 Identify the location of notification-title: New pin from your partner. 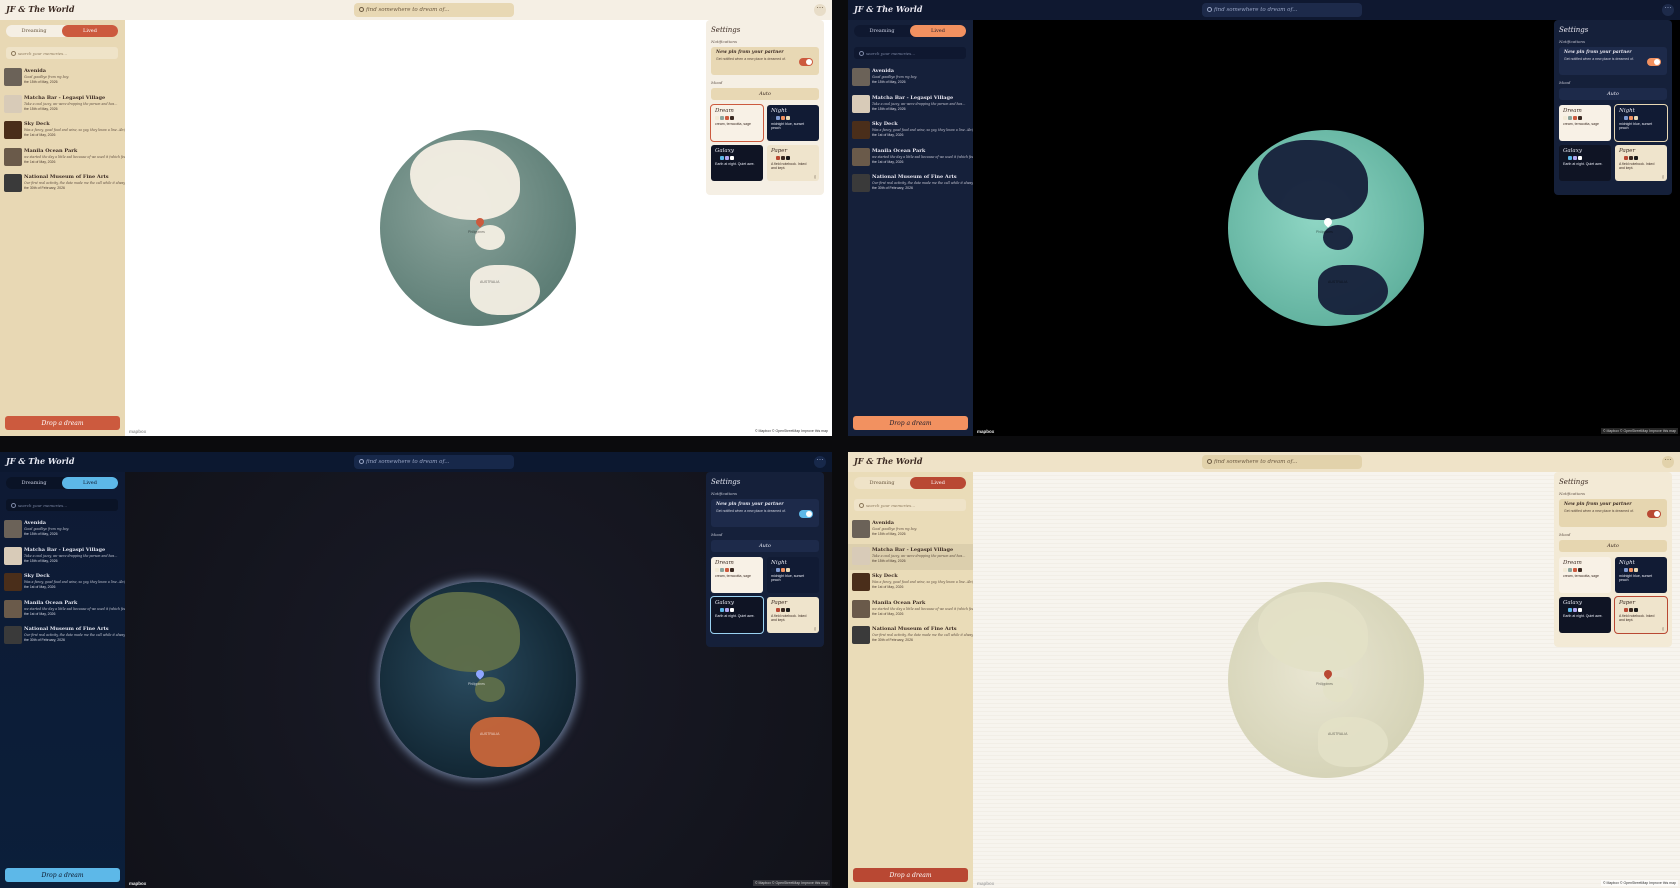
(1598, 52).